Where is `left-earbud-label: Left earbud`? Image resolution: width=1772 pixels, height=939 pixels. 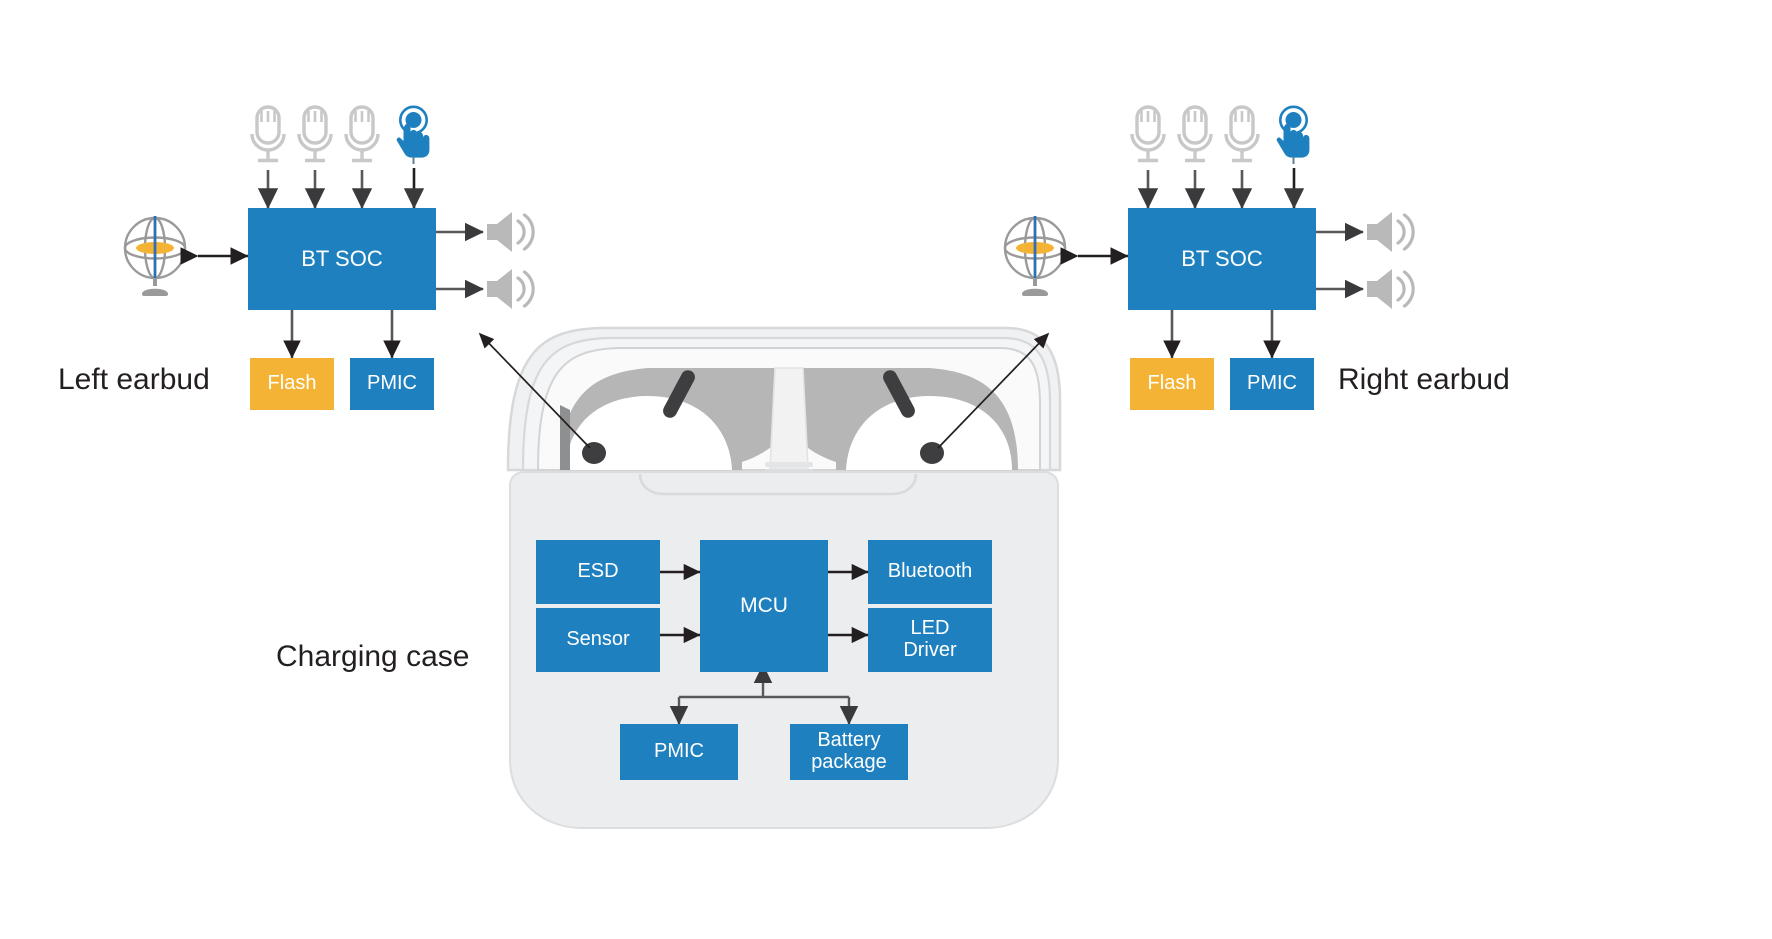
left-earbud-label: Left earbud is located at coordinates (134, 379).